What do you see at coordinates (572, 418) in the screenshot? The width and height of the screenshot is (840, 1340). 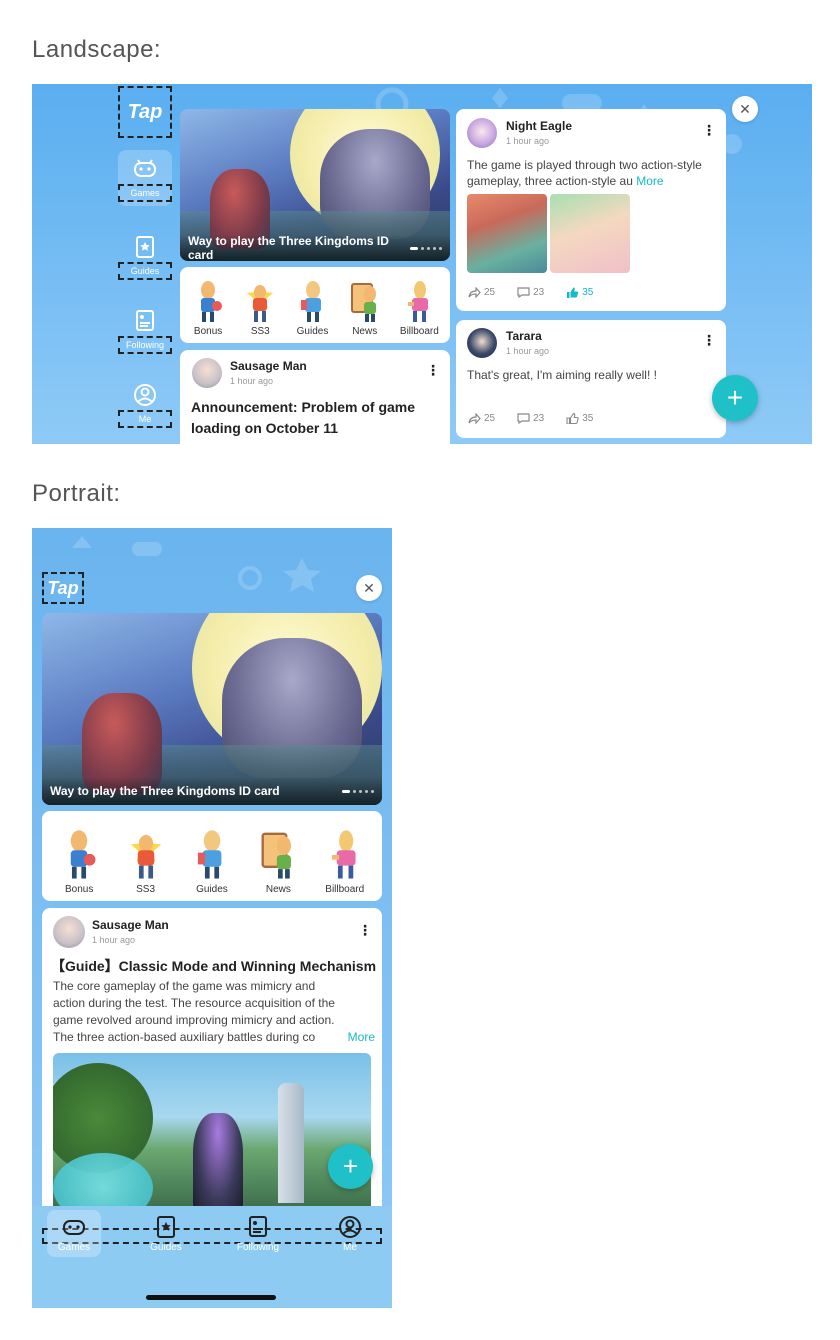 I see `thumbs-up-icon` at bounding box center [572, 418].